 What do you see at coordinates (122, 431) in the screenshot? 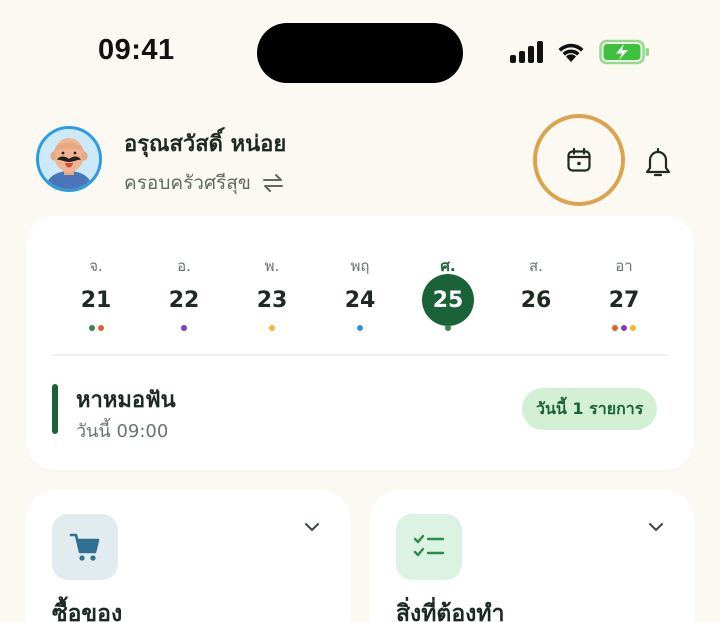
I see `event-time: วันนี้ 09:00` at bounding box center [122, 431].